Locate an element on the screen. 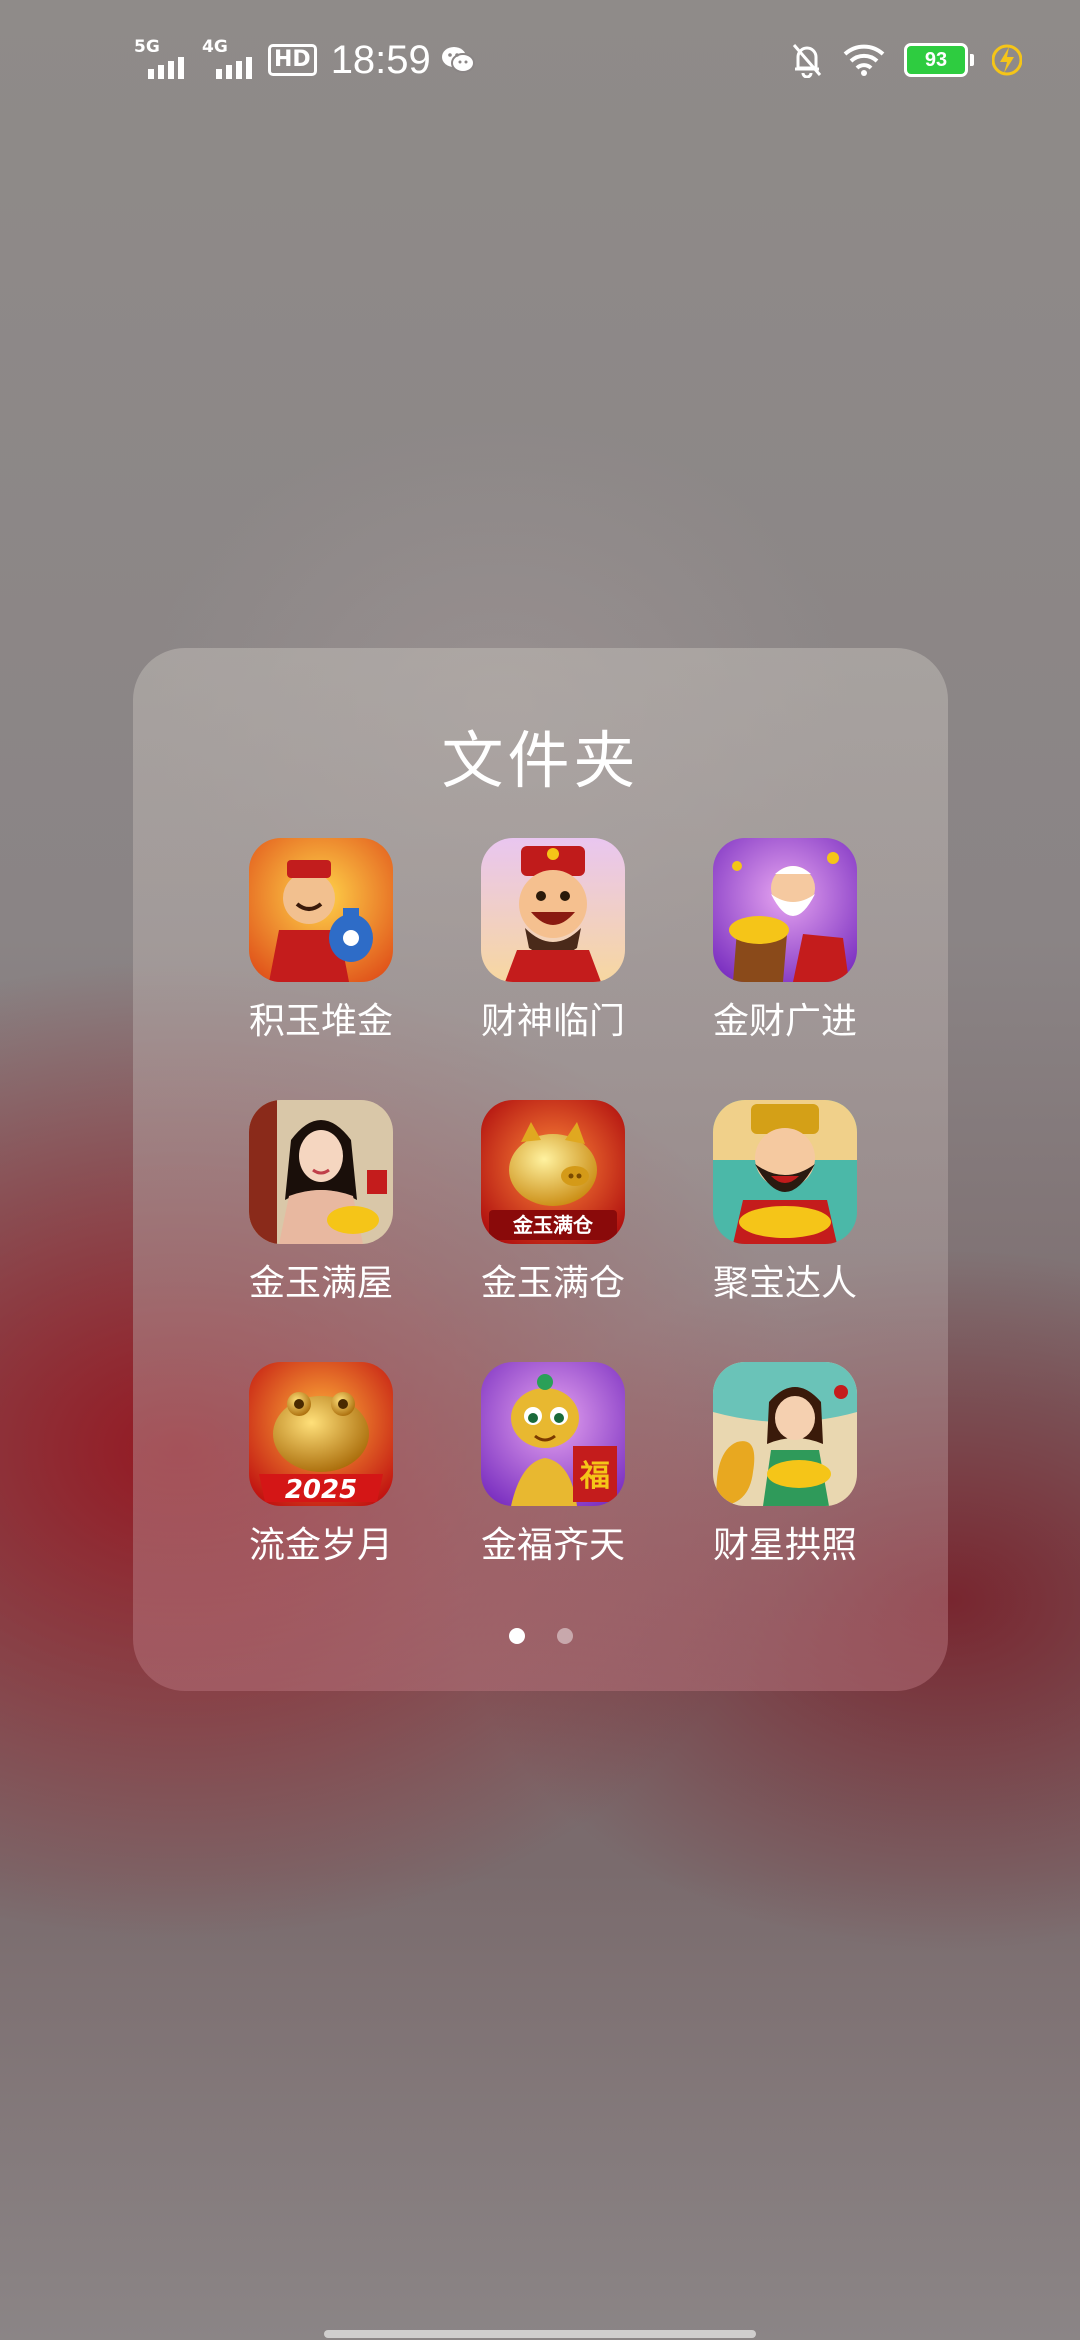 The height and width of the screenshot is (2340, 1080). app-label: 财星拱照 is located at coordinates (784, 1545).